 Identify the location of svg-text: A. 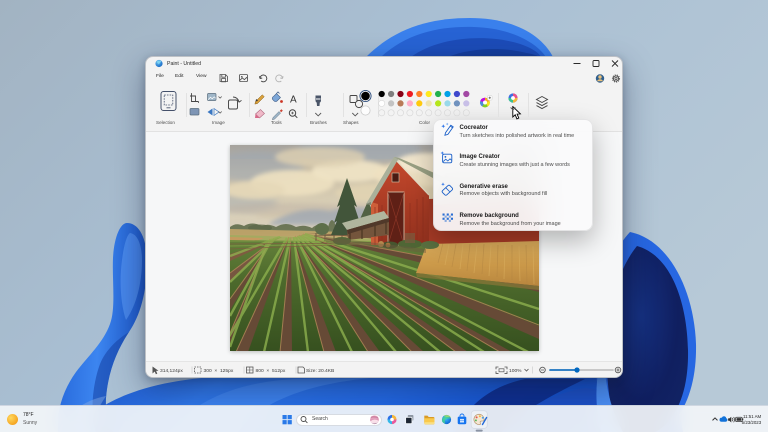
(293, 100).